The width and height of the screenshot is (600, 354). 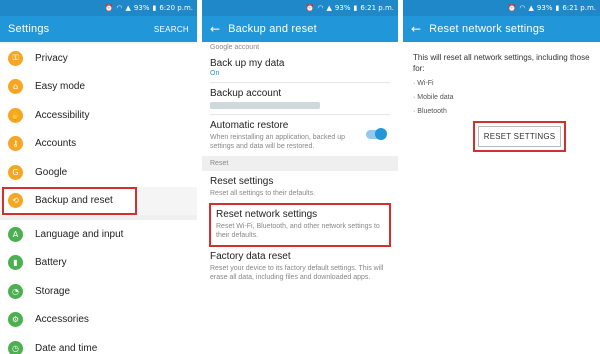 What do you see at coordinates (267, 214) in the screenshot?
I see `item-title: Reset network settings` at bounding box center [267, 214].